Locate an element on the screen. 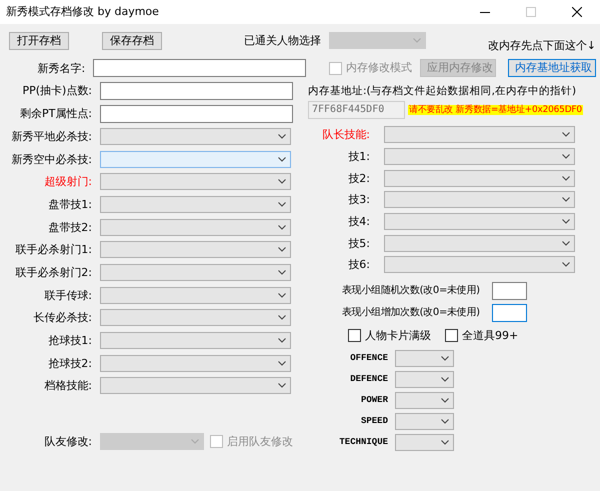  field-label: 联手传球: is located at coordinates (67, 295).